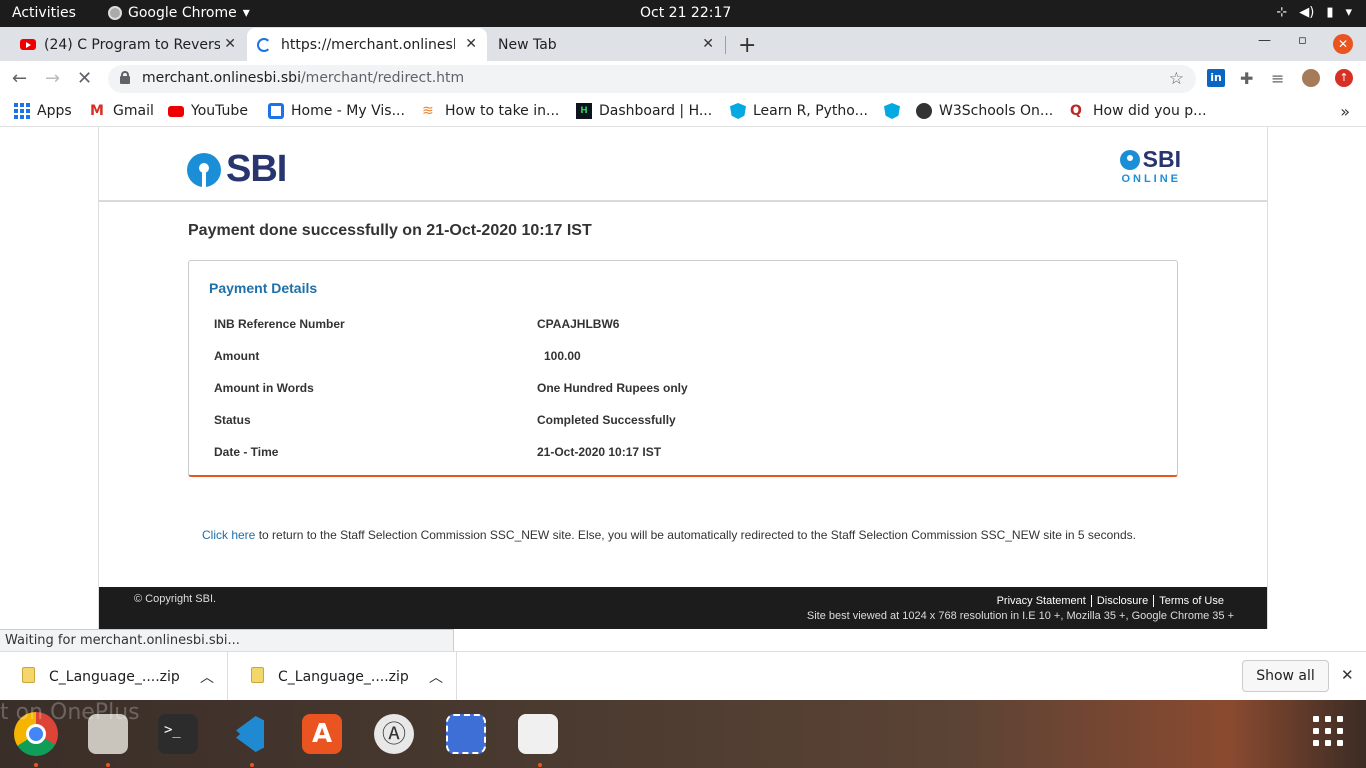 Image resolution: width=1366 pixels, height=768 pixels. I want to click on software-store-dock-icon: A, so click(322, 734).